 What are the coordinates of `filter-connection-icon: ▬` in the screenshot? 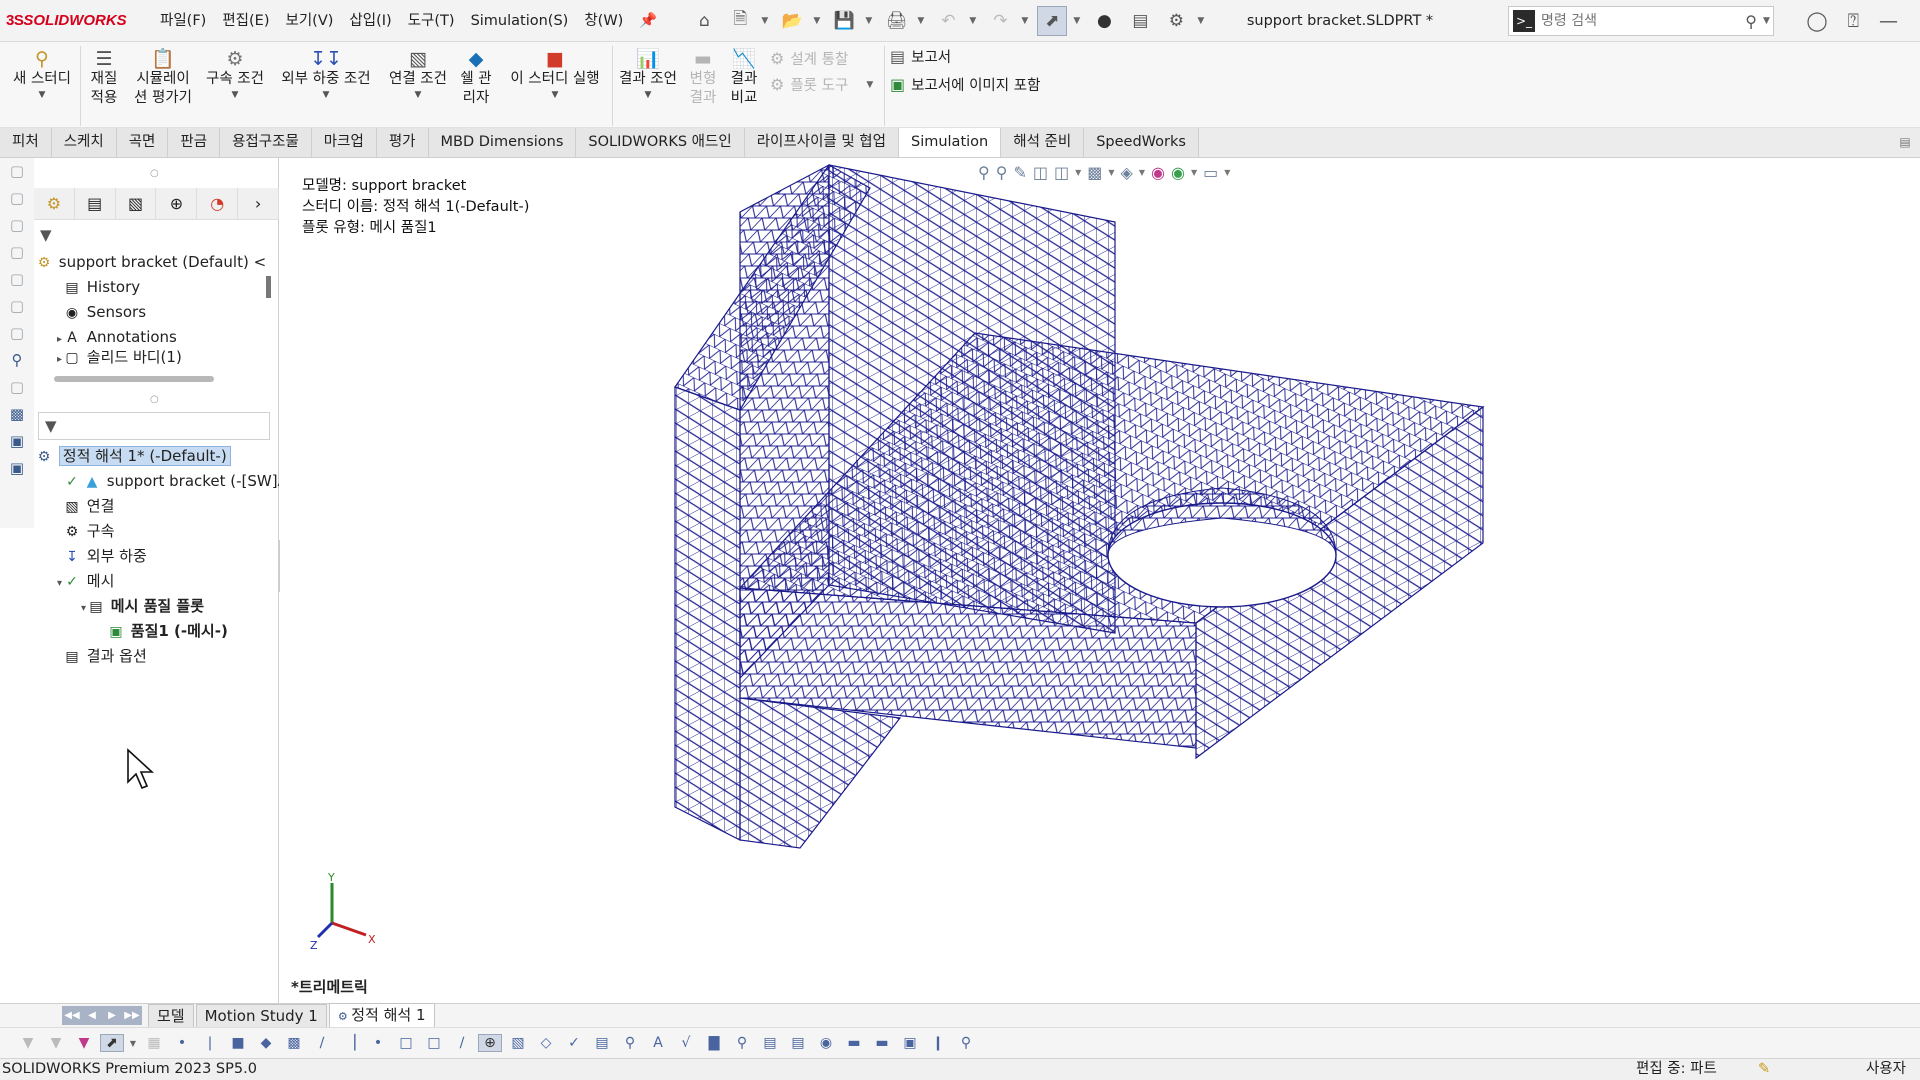 It's located at (854, 1043).